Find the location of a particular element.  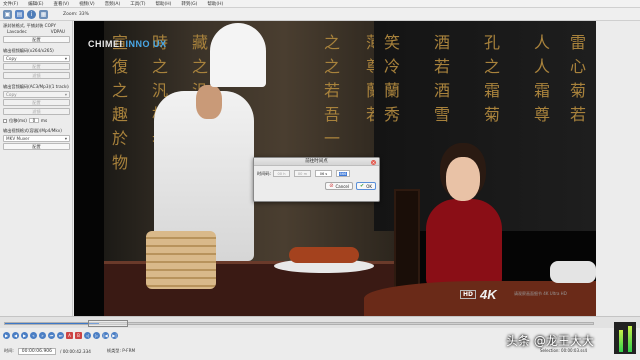

timeline is located at coordinates (320, 322).